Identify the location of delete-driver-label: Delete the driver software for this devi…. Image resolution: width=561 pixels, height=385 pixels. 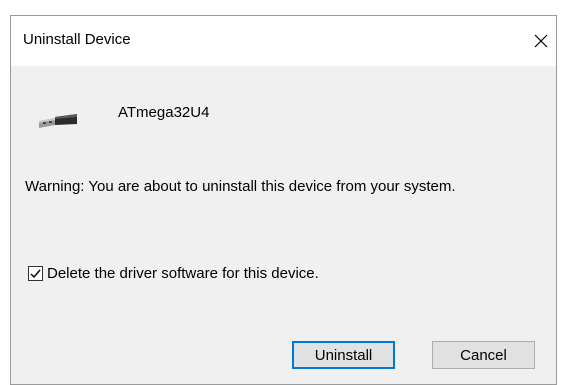
(183, 273).